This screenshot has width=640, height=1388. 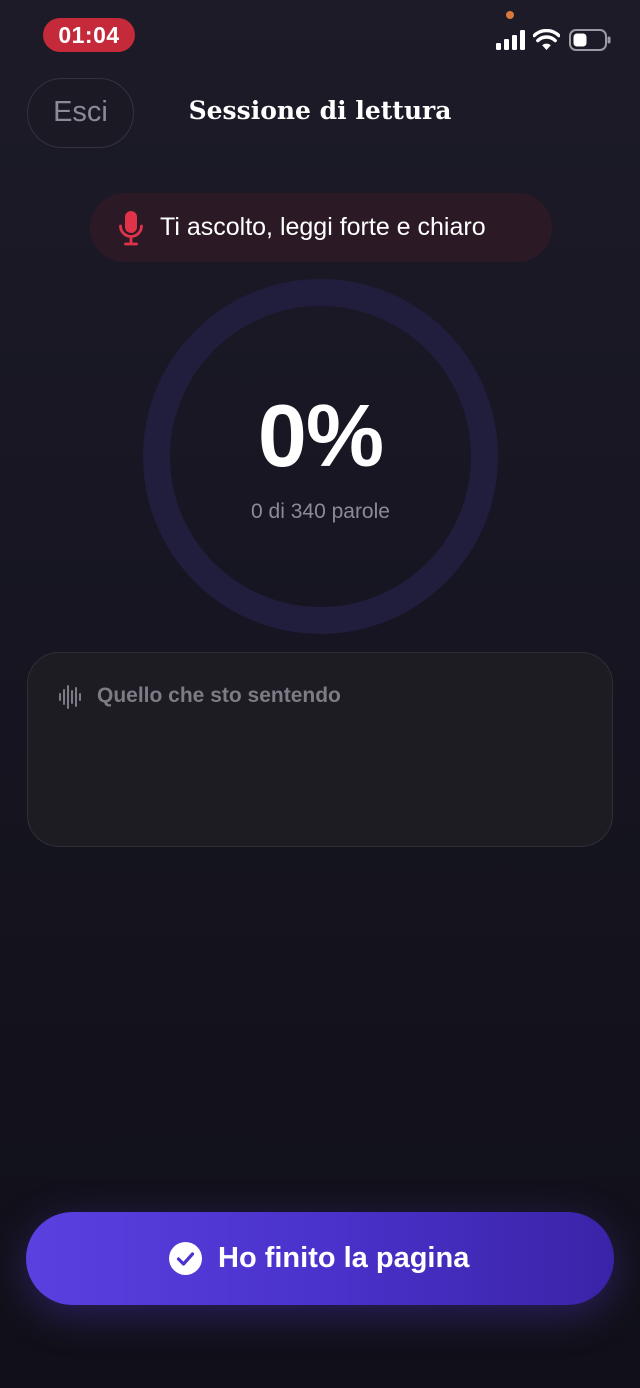 What do you see at coordinates (590, 40) in the screenshot?
I see `battery-icon` at bounding box center [590, 40].